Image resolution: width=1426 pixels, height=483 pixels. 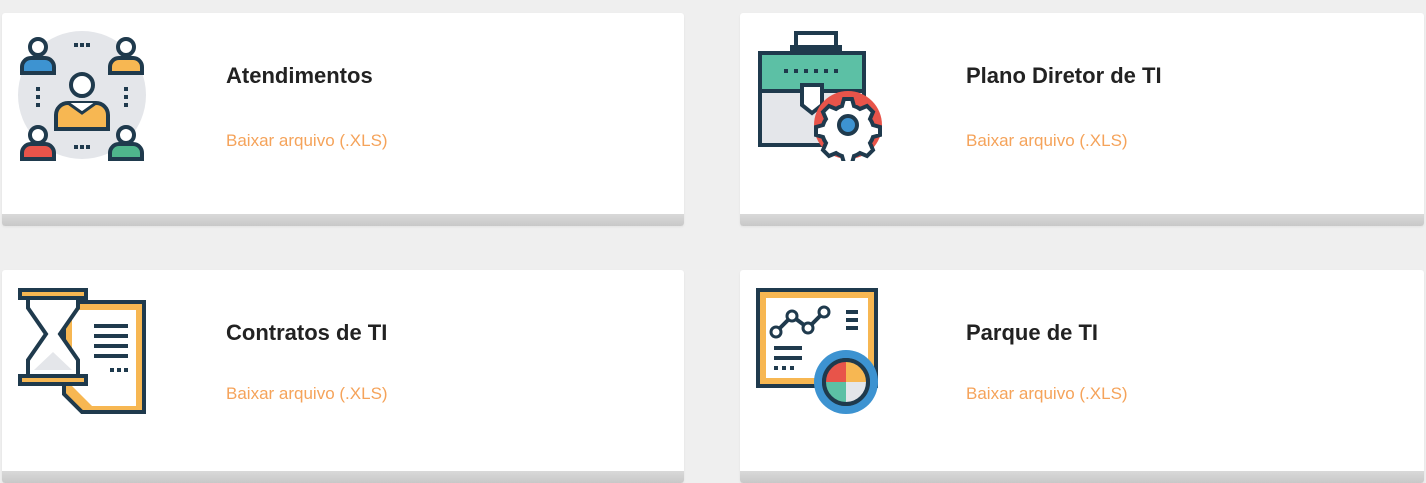 I want to click on card-title: Atendimentos, so click(x=299, y=75).